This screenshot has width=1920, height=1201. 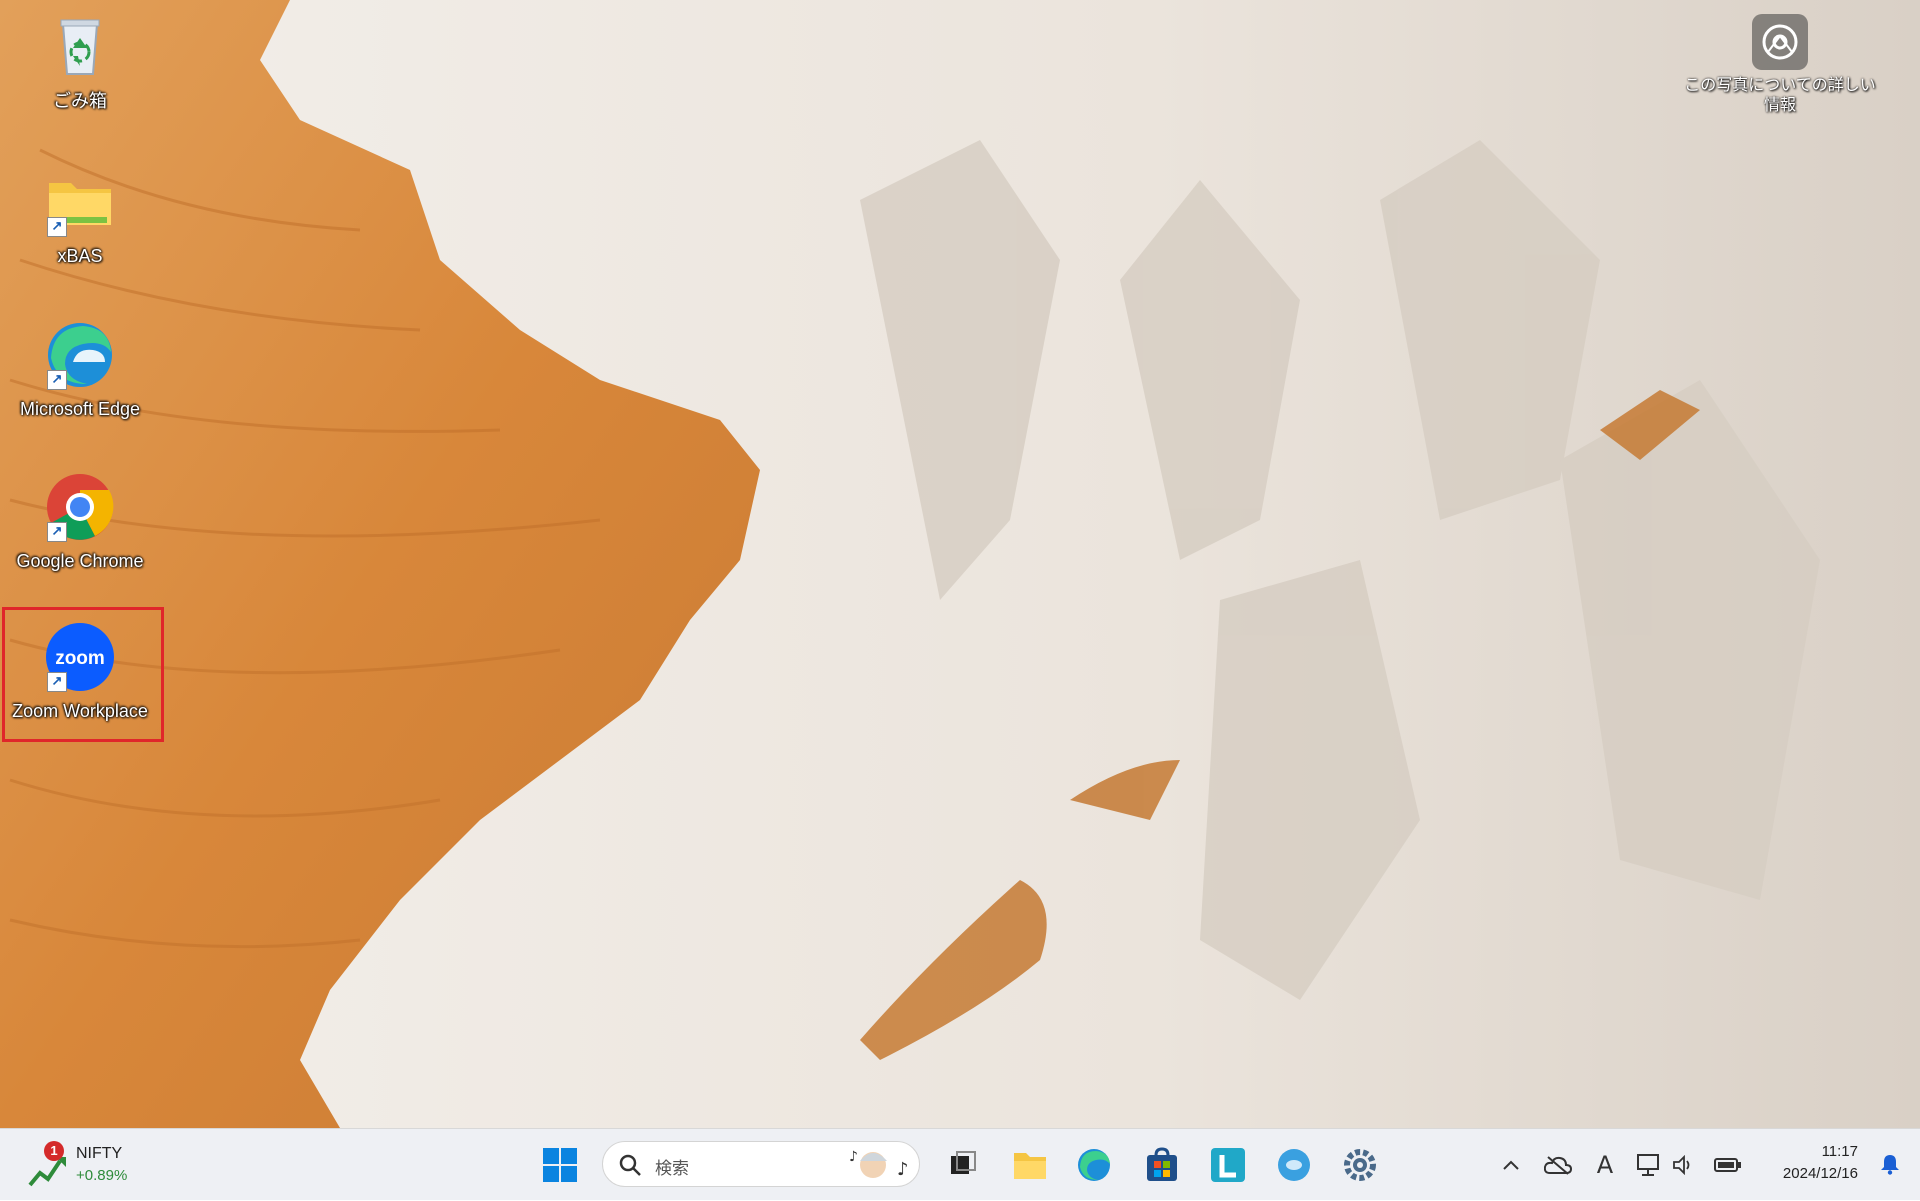 I want to click on taskbar-edge, so click(x=1094, y=1165).